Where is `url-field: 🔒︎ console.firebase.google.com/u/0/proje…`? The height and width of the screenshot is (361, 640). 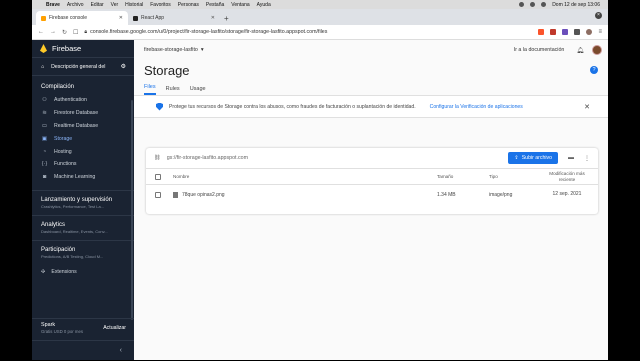
url-field: 🔒︎ console.firebase.google.com/u/0/proje… is located at coordinates (308, 32).